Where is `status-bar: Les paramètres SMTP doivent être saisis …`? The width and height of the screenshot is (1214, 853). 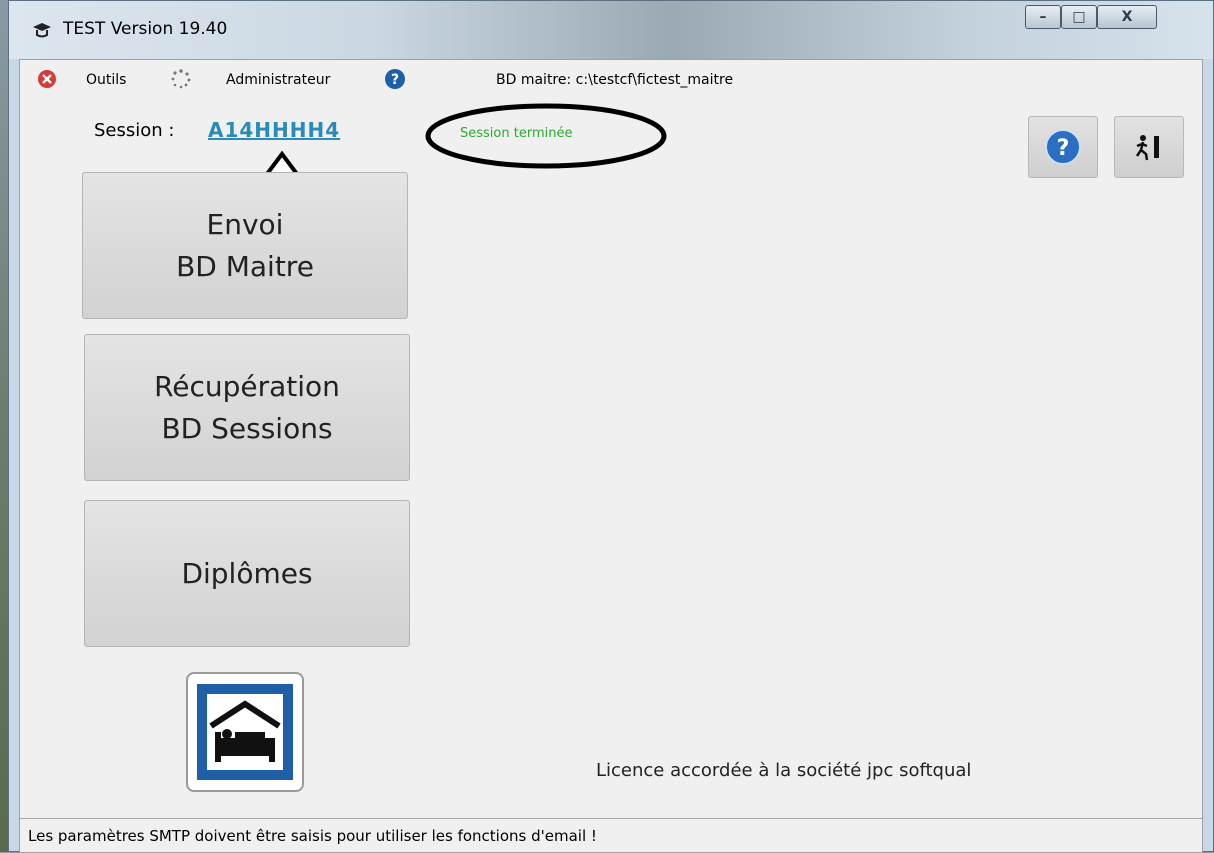
status-bar: Les paramètres SMTP doivent être saisis … is located at coordinates (611, 835).